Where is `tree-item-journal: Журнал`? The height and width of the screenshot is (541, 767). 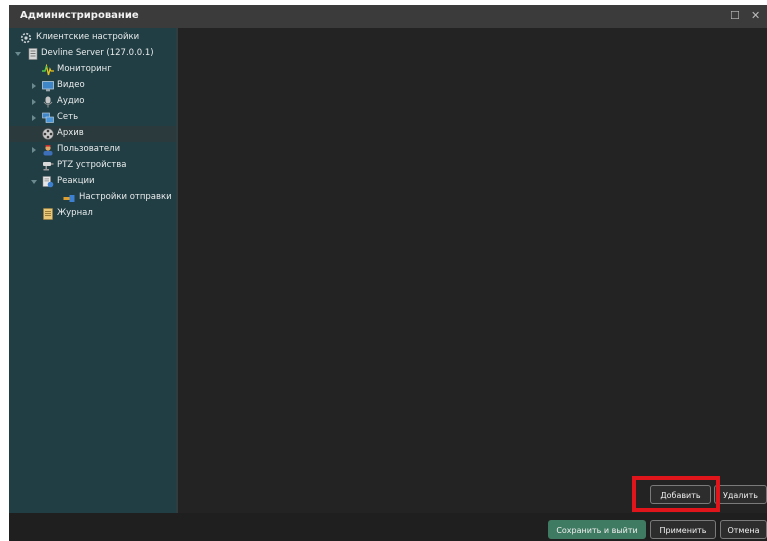 tree-item-journal: Журнал is located at coordinates (92, 214).